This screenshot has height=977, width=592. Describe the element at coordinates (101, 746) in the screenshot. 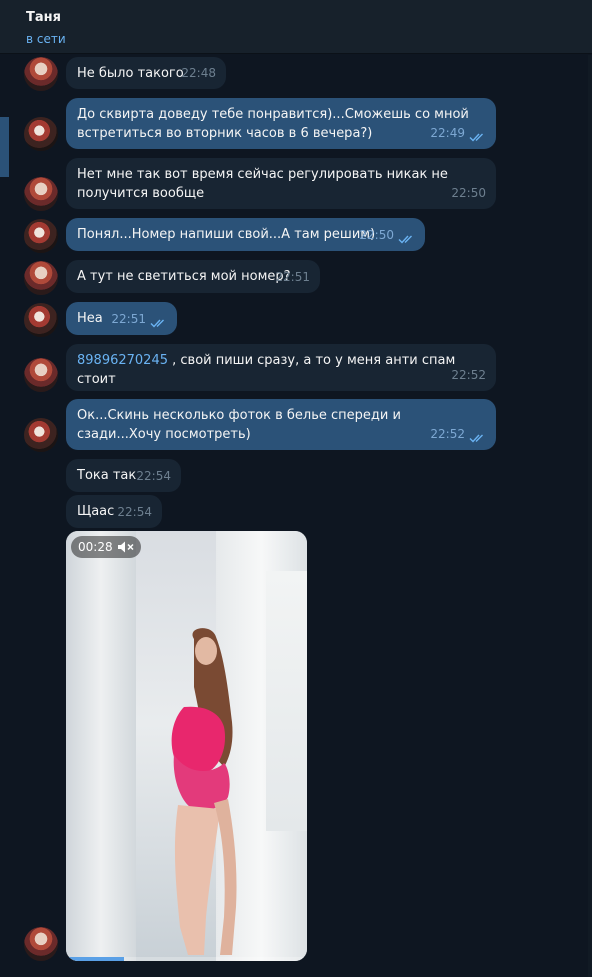

I see `video-frame-curtain` at that location.